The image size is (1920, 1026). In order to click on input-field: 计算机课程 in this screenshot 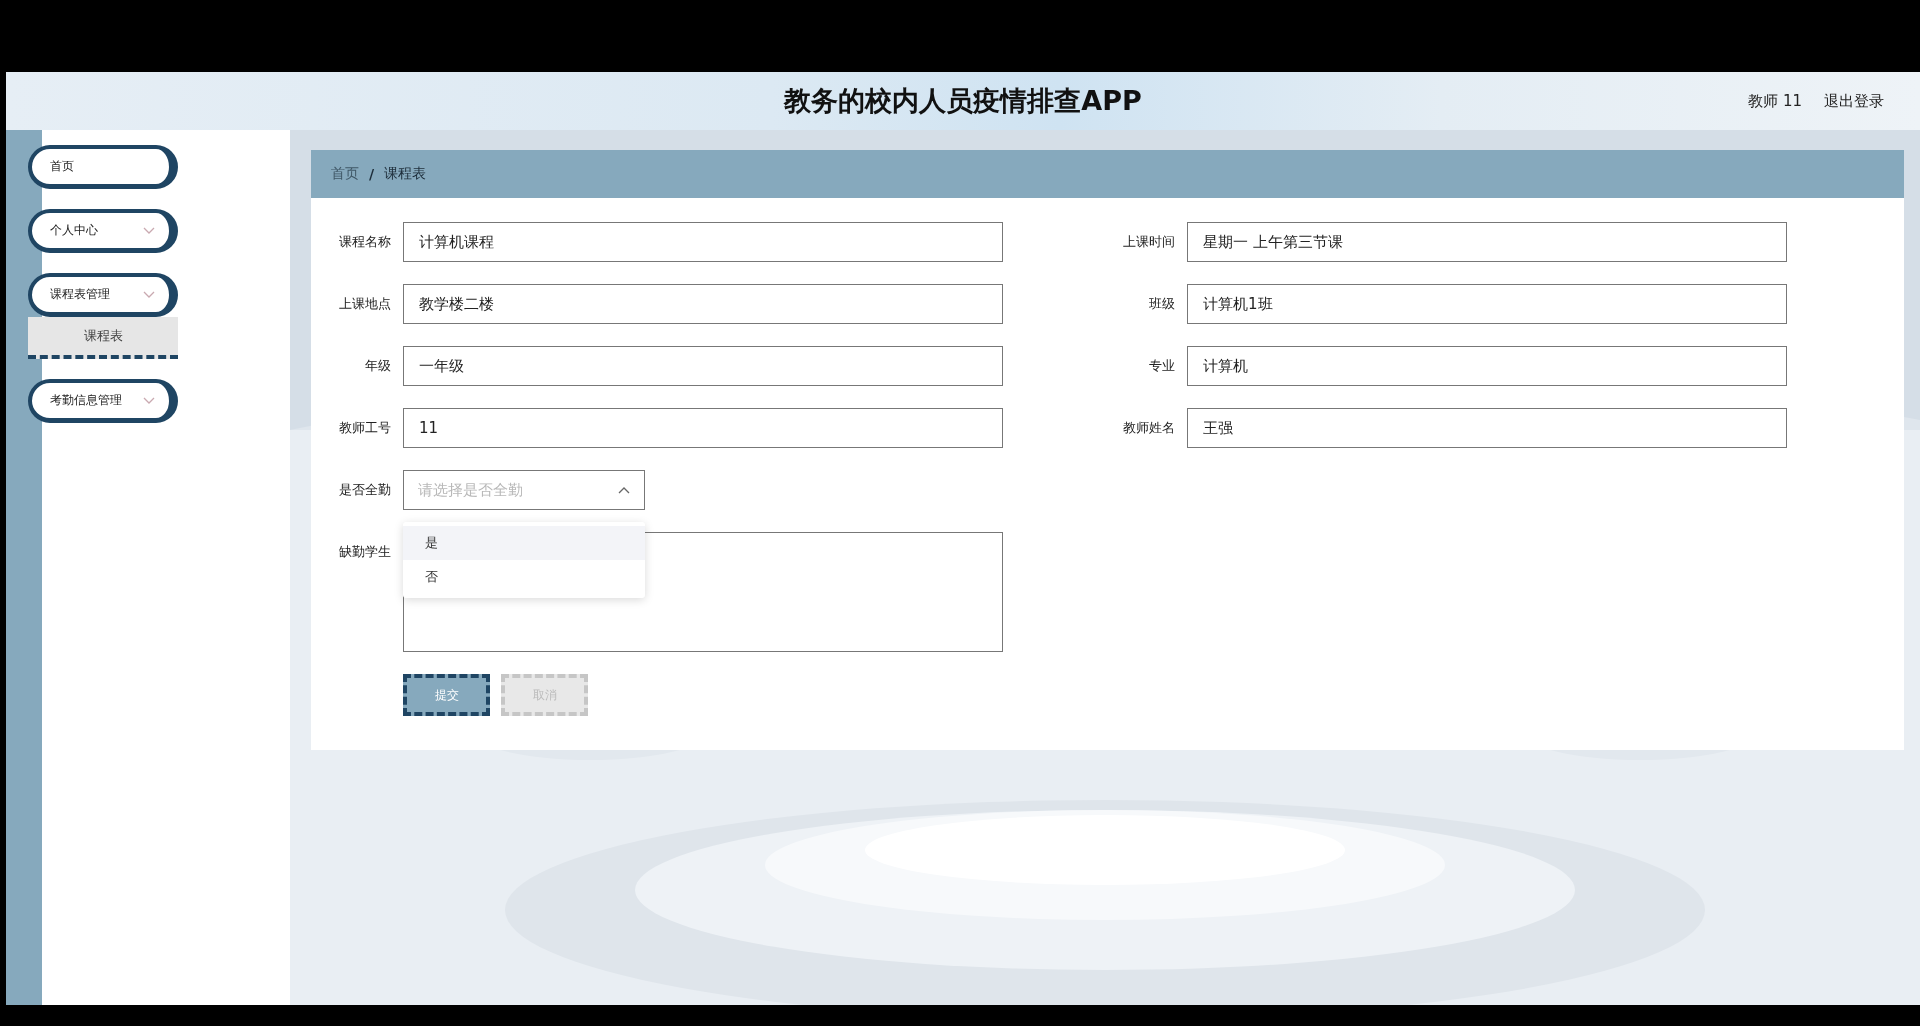, I will do `click(703, 242)`.